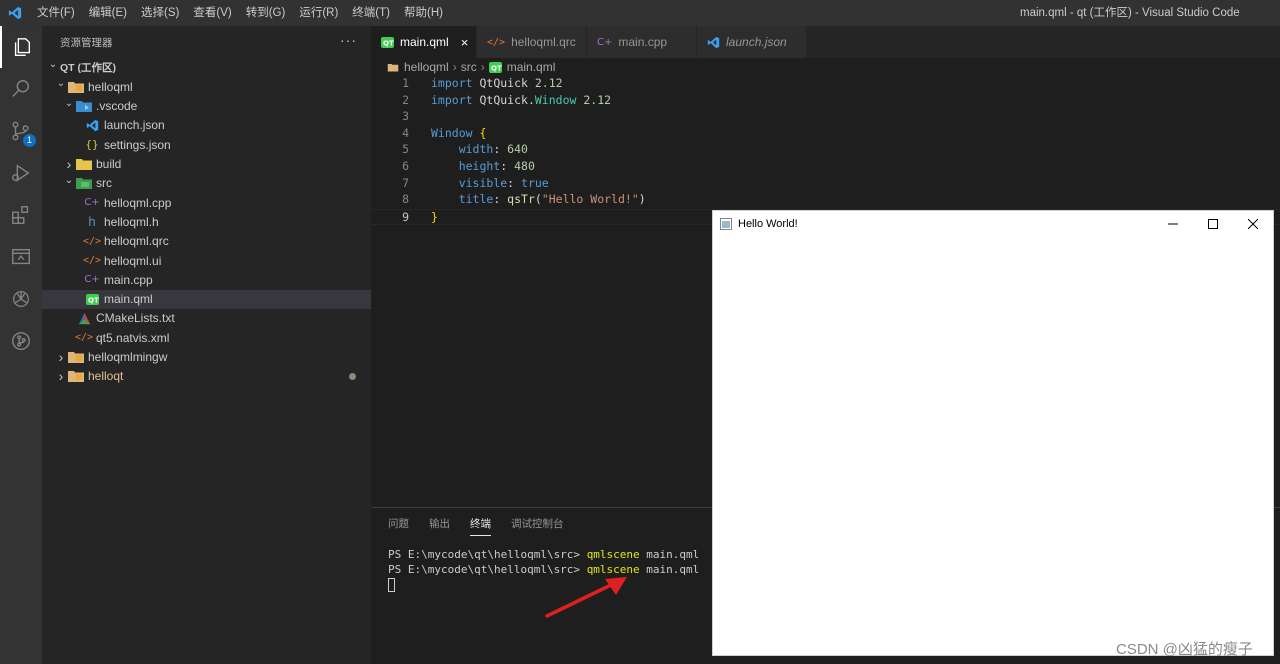 The height and width of the screenshot is (664, 1280). What do you see at coordinates (825, 134) in the screenshot?
I see `code-line: 4 Window {` at bounding box center [825, 134].